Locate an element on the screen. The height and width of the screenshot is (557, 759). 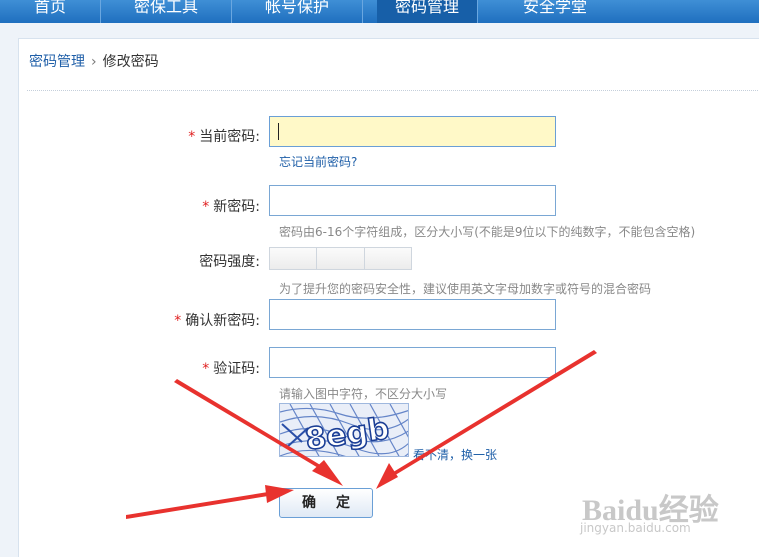
nav-tab-security-school: 安全学堂 is located at coordinates (555, 11).